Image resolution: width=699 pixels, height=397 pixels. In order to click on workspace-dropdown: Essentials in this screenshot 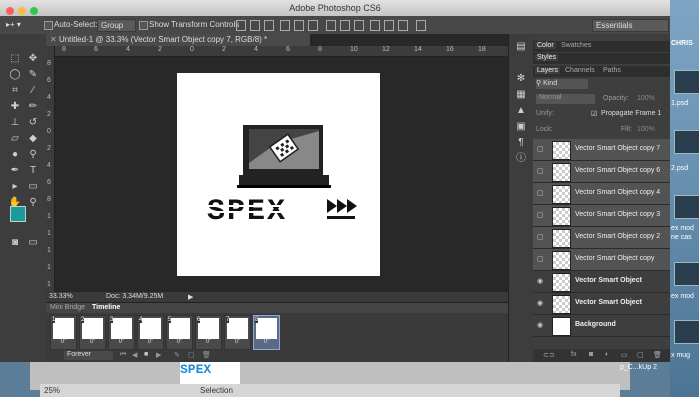, I will do `click(630, 25)`.